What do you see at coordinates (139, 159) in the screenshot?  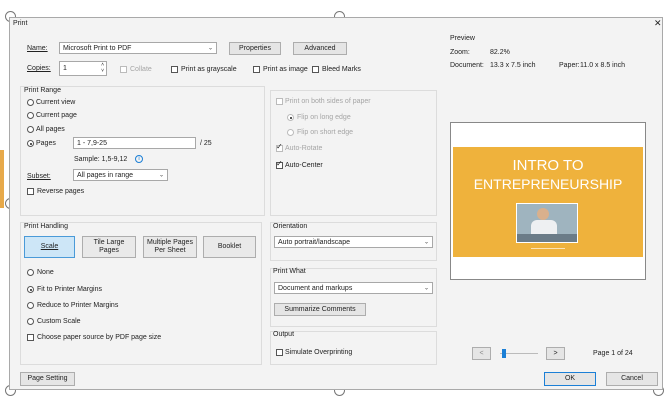 I see `info-icon: i` at bounding box center [139, 159].